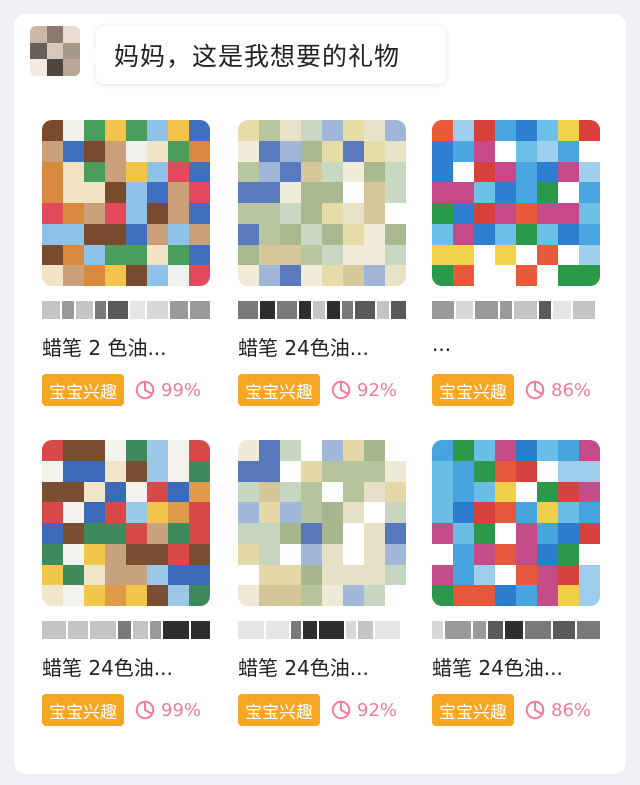  I want to click on product-card: 蜡笔 2 色油... 宝宝兴趣 99%, so click(126, 265).